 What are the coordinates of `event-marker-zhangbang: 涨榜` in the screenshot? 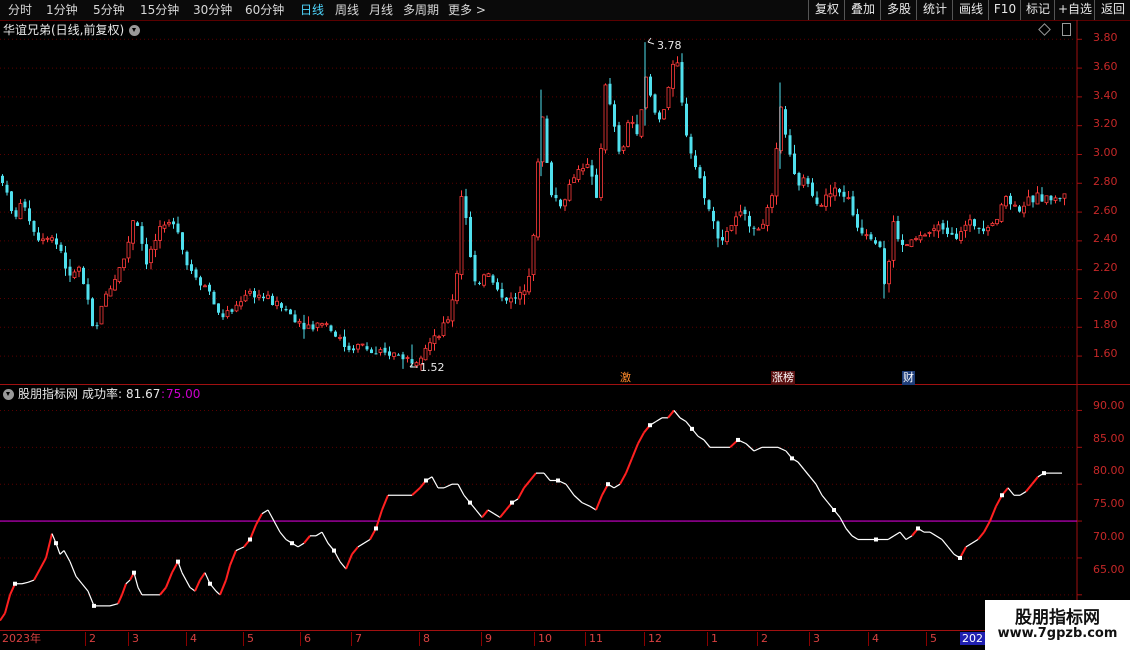 It's located at (783, 378).